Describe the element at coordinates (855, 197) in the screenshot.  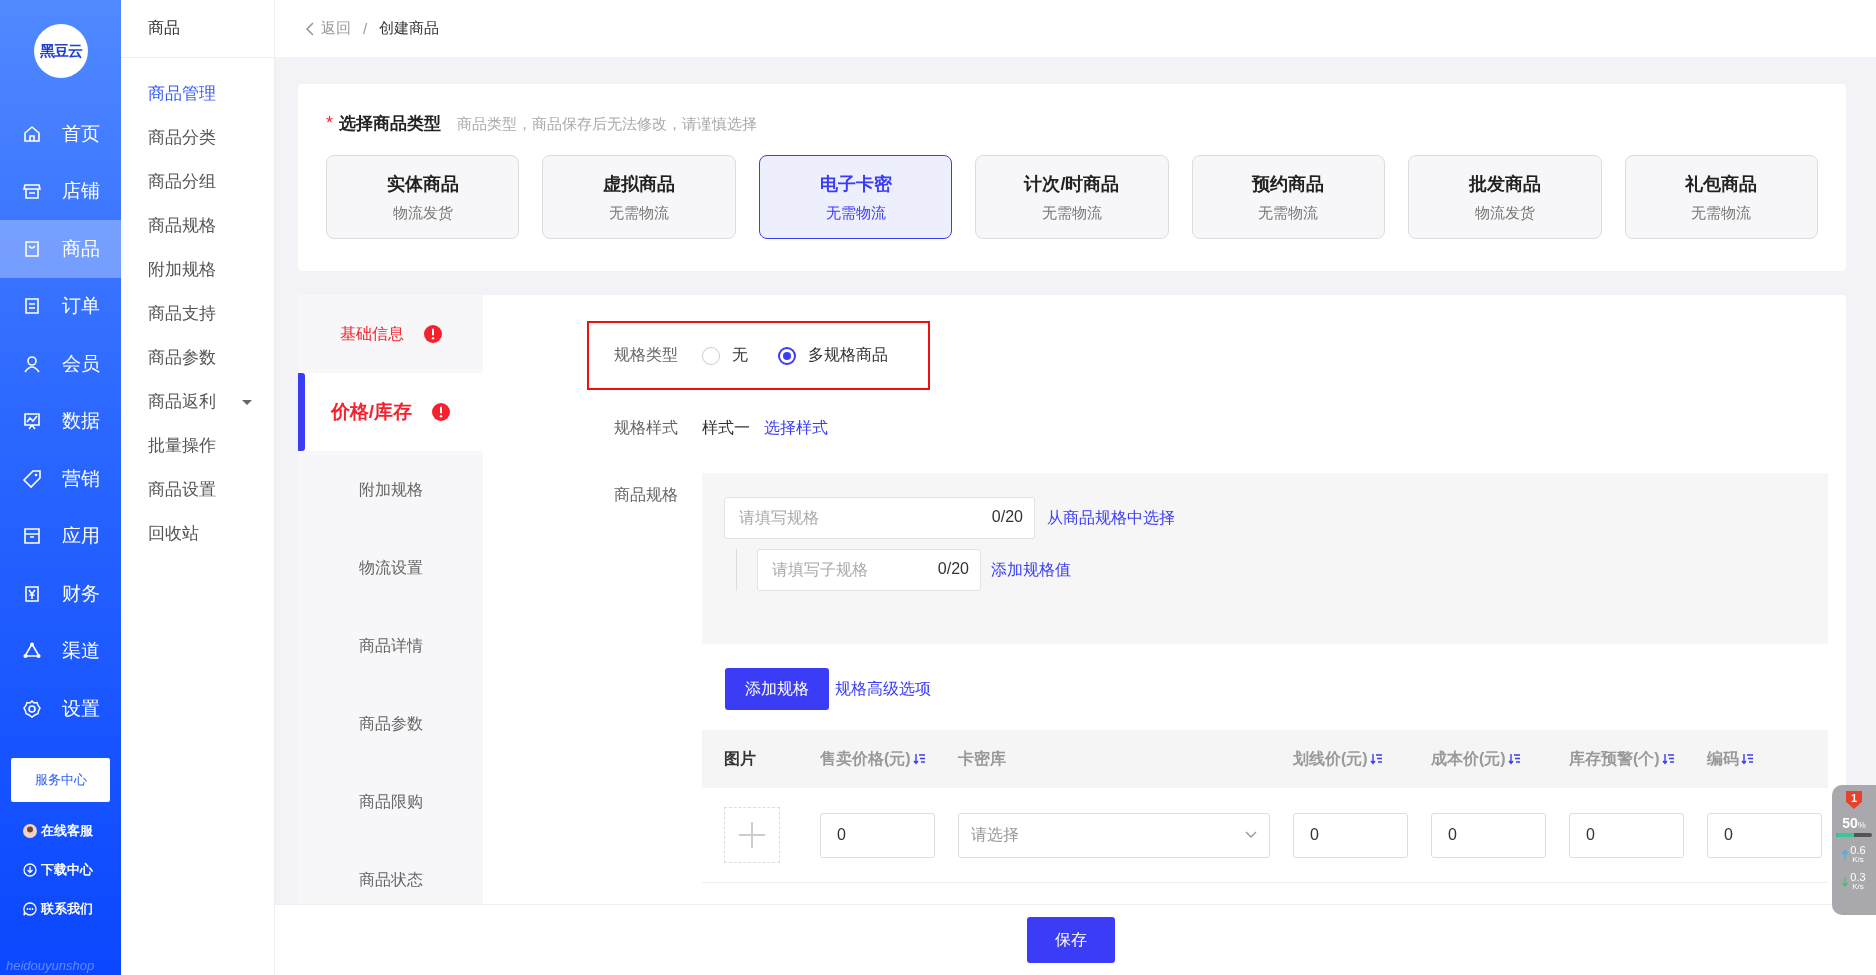
I see `type-option: 电子卡密 无需物流` at that location.